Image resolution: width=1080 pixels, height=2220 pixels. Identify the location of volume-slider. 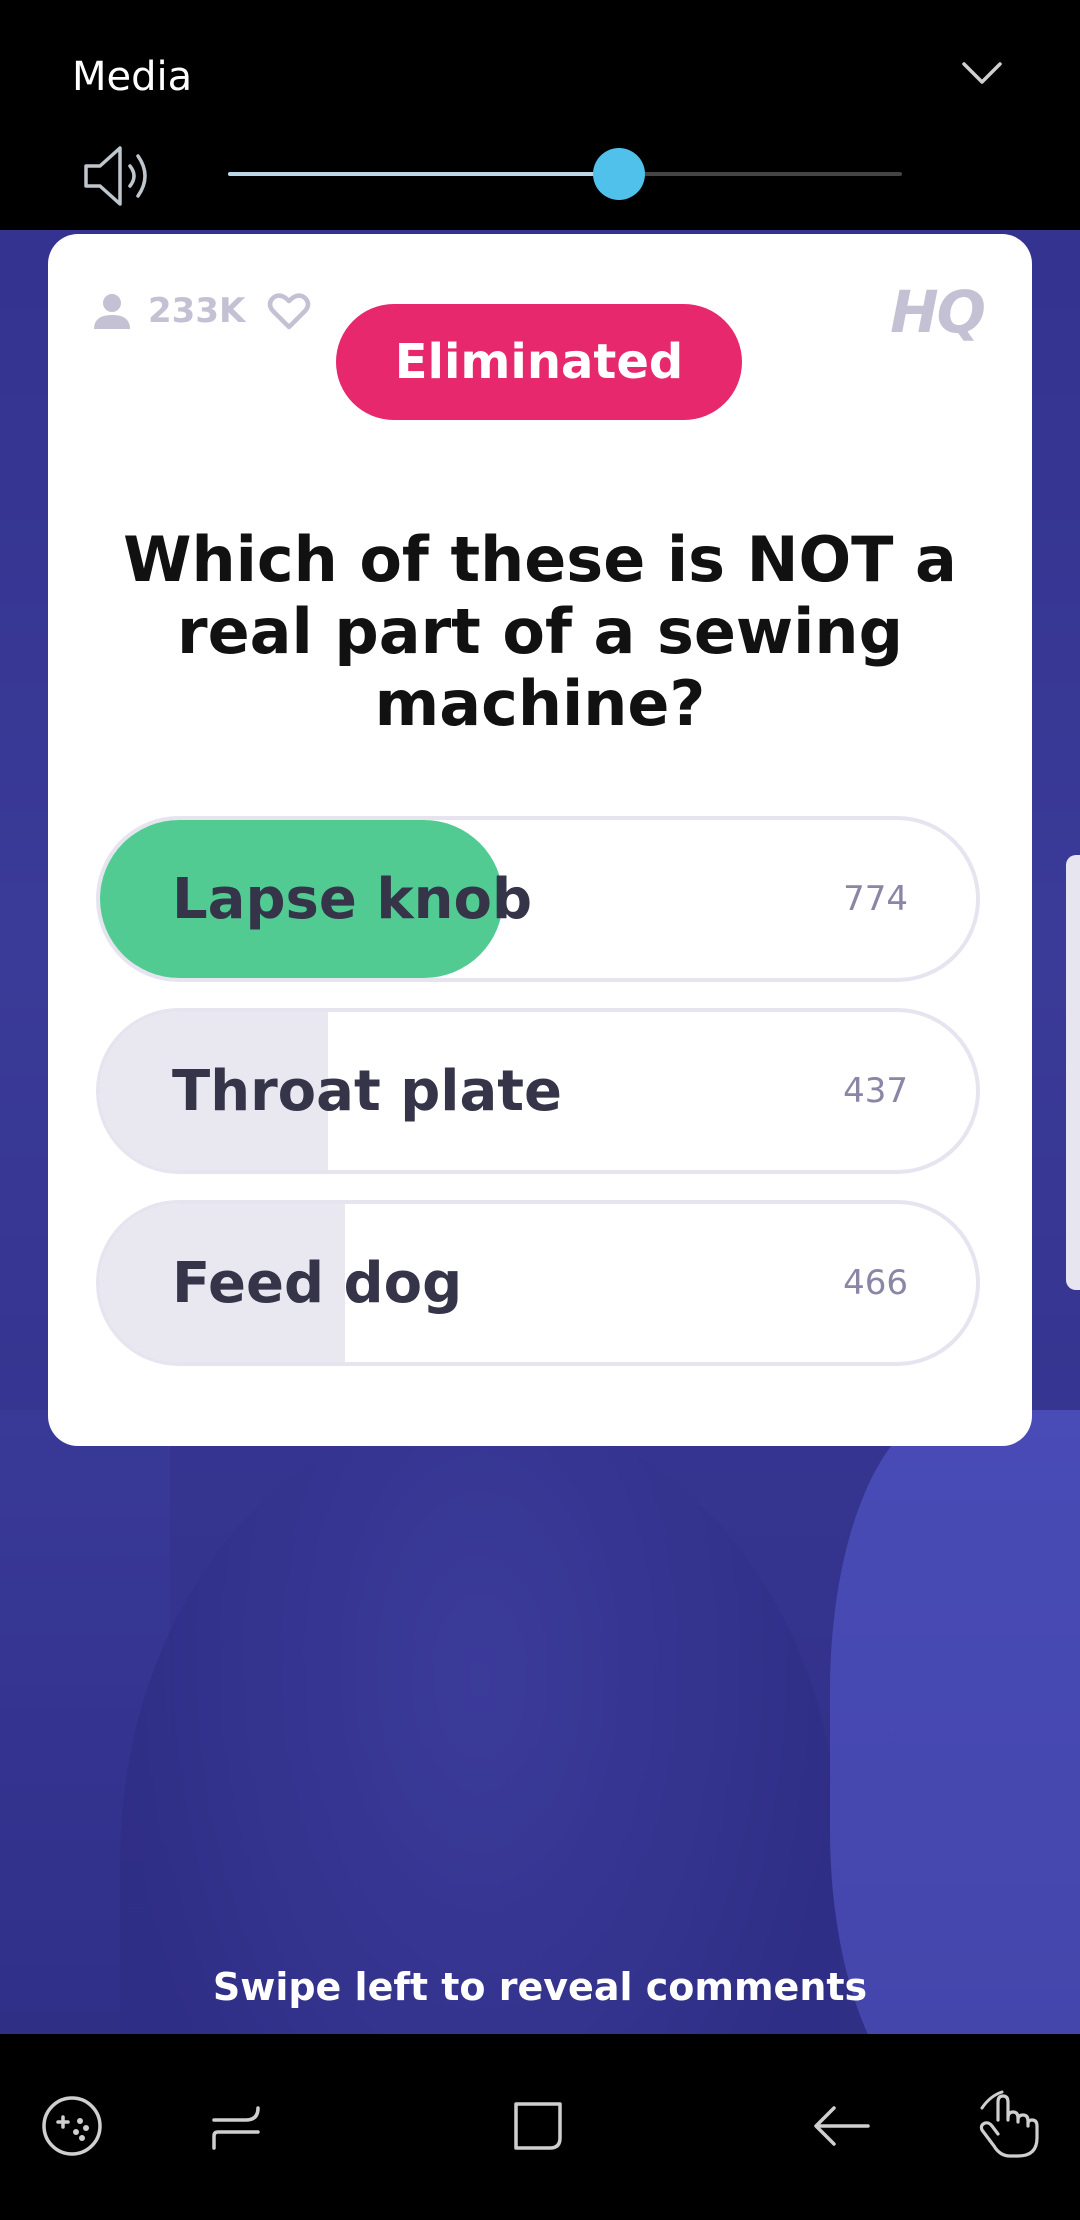
(565, 174).